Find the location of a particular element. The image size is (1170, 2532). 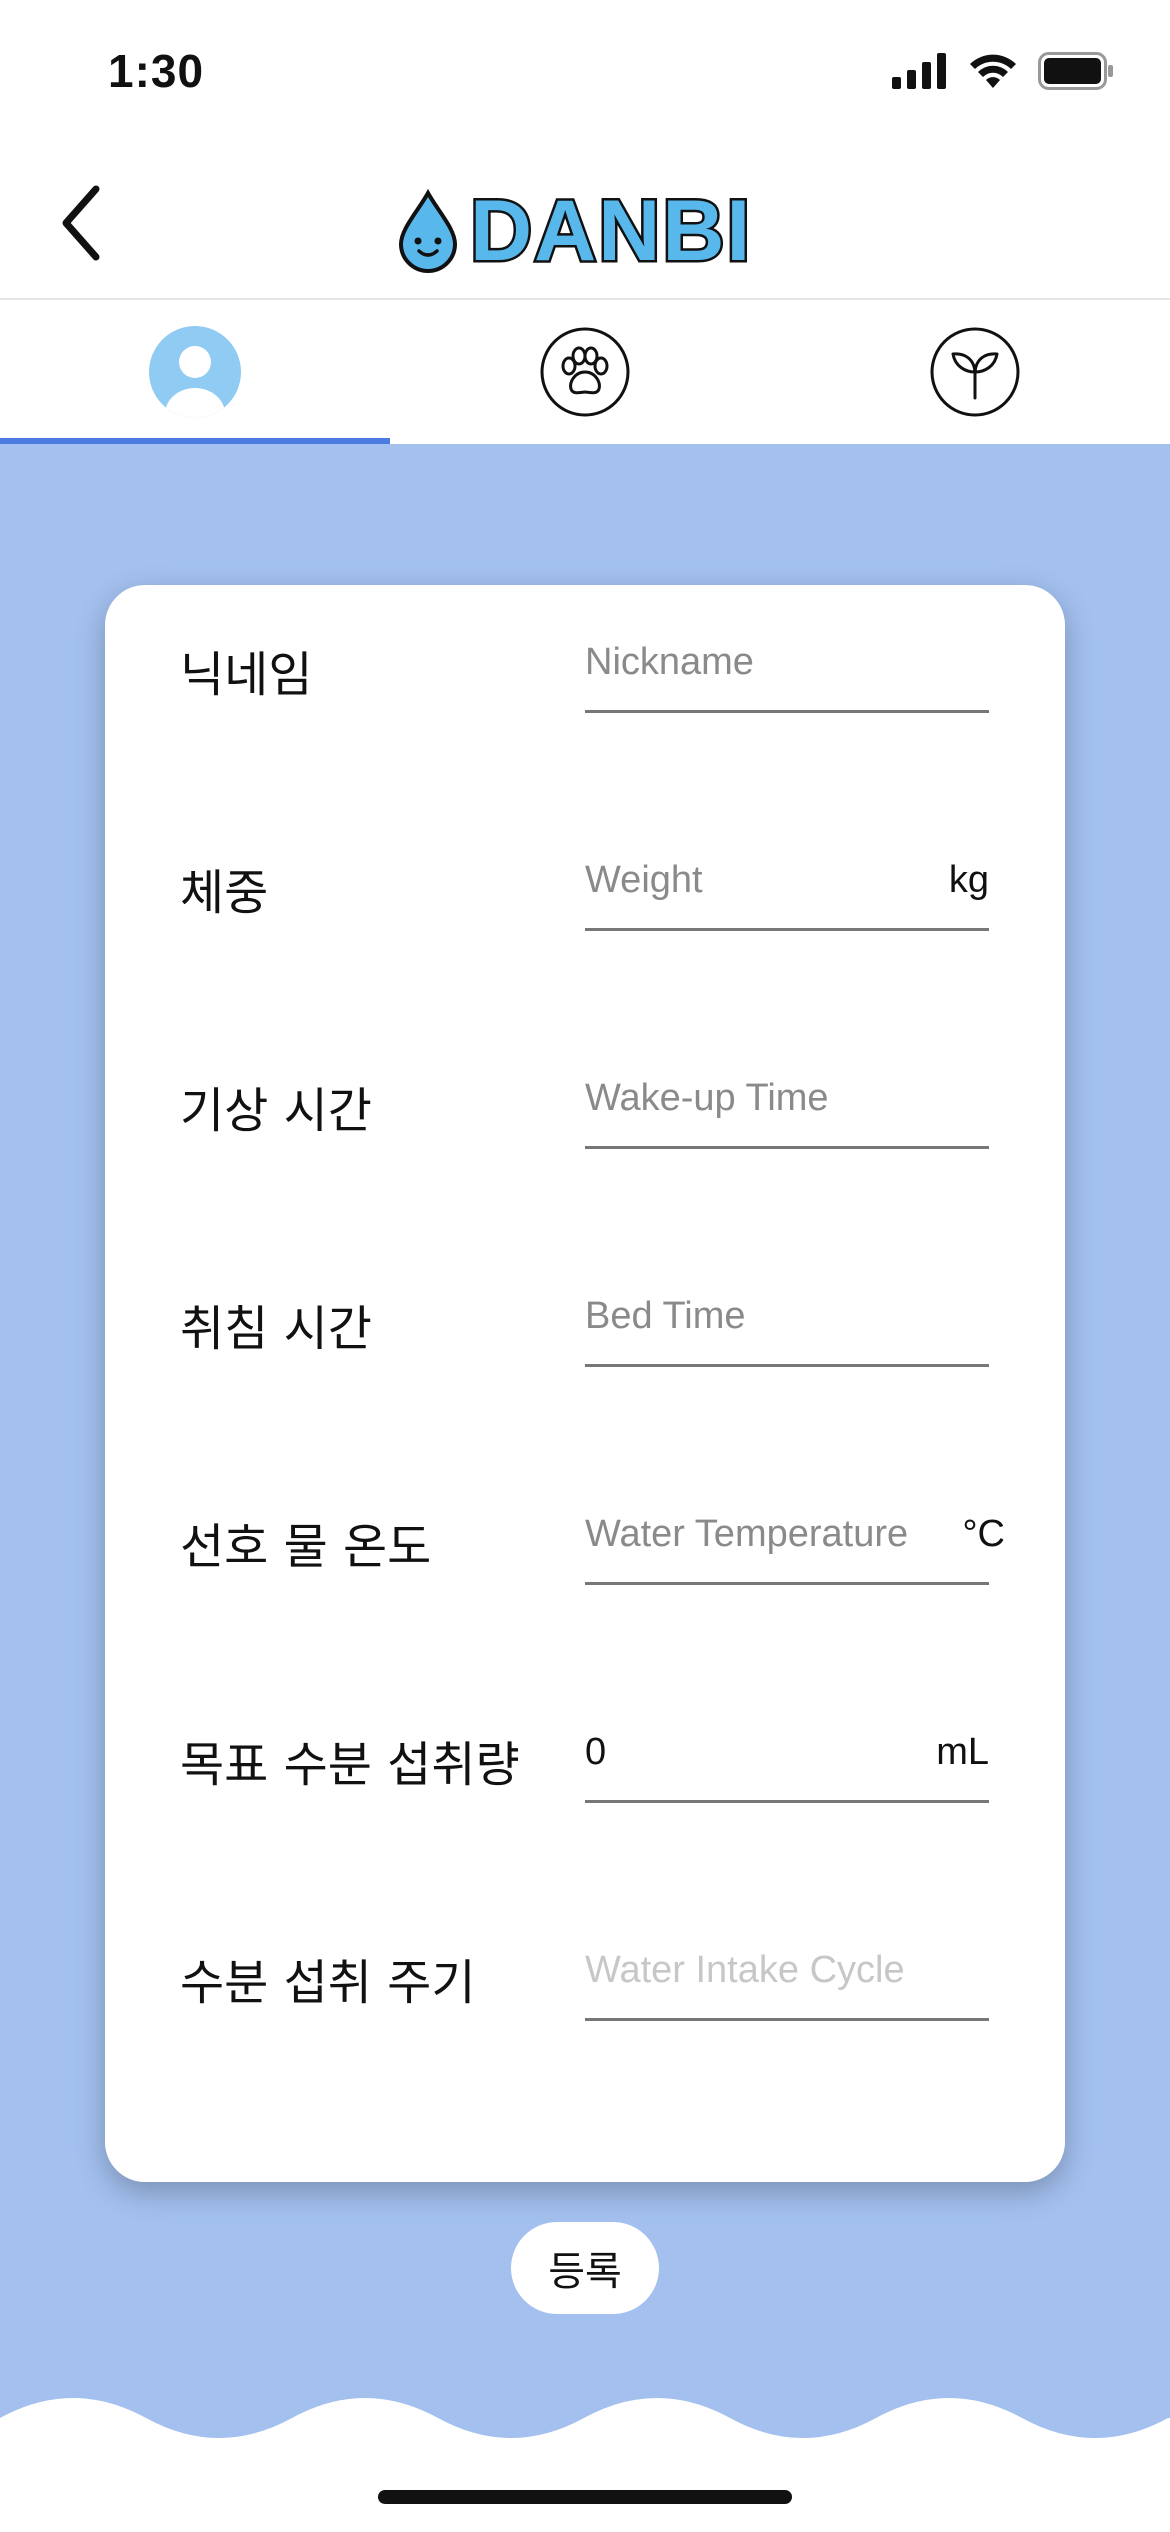

tab-plant is located at coordinates (975, 372).